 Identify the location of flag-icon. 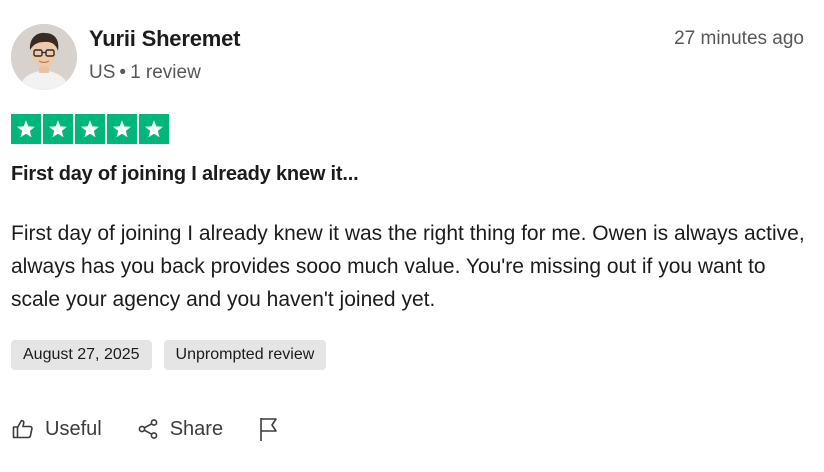
(269, 429).